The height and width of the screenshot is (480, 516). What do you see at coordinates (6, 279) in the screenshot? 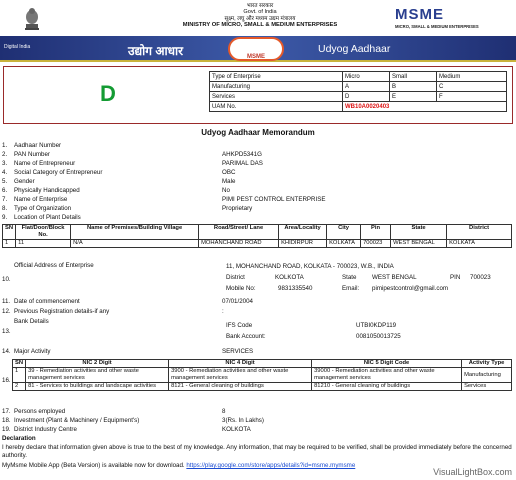
I see `office-number: 10.` at bounding box center [6, 279].